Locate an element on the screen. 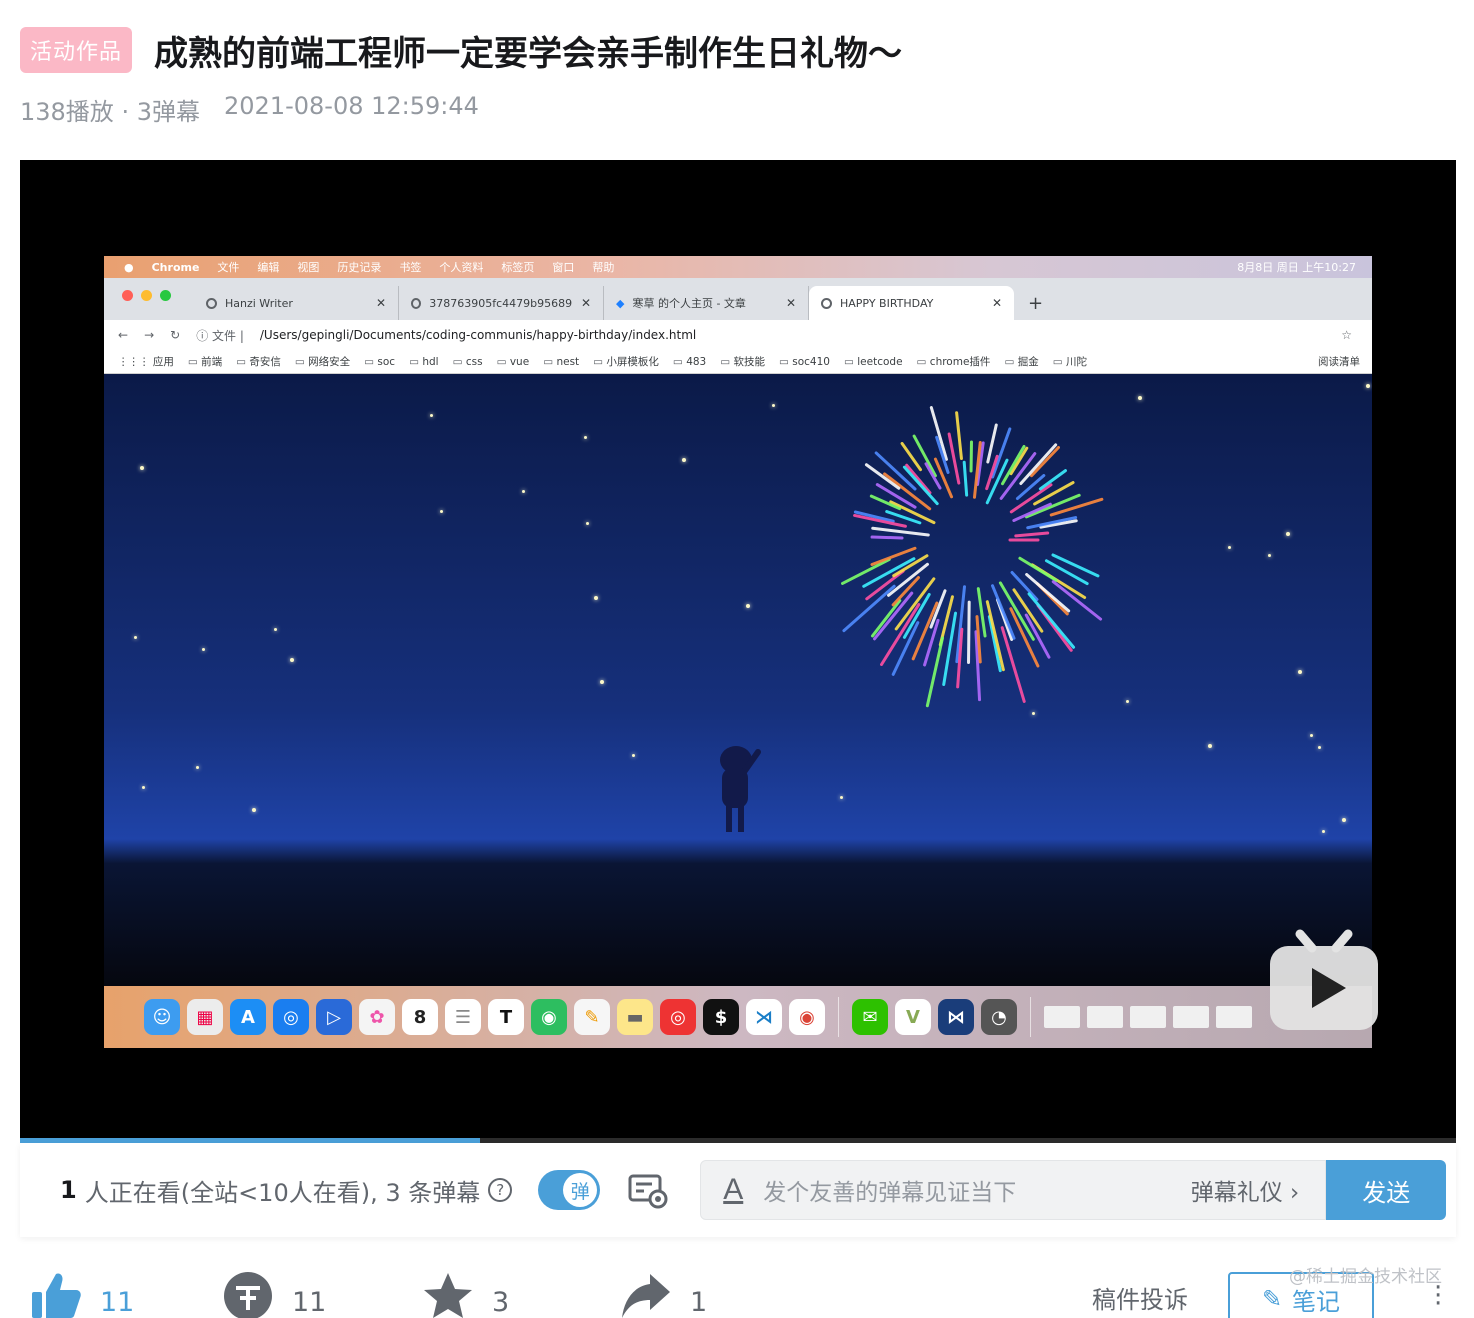  bookmark-item: soc is located at coordinates (379, 362).